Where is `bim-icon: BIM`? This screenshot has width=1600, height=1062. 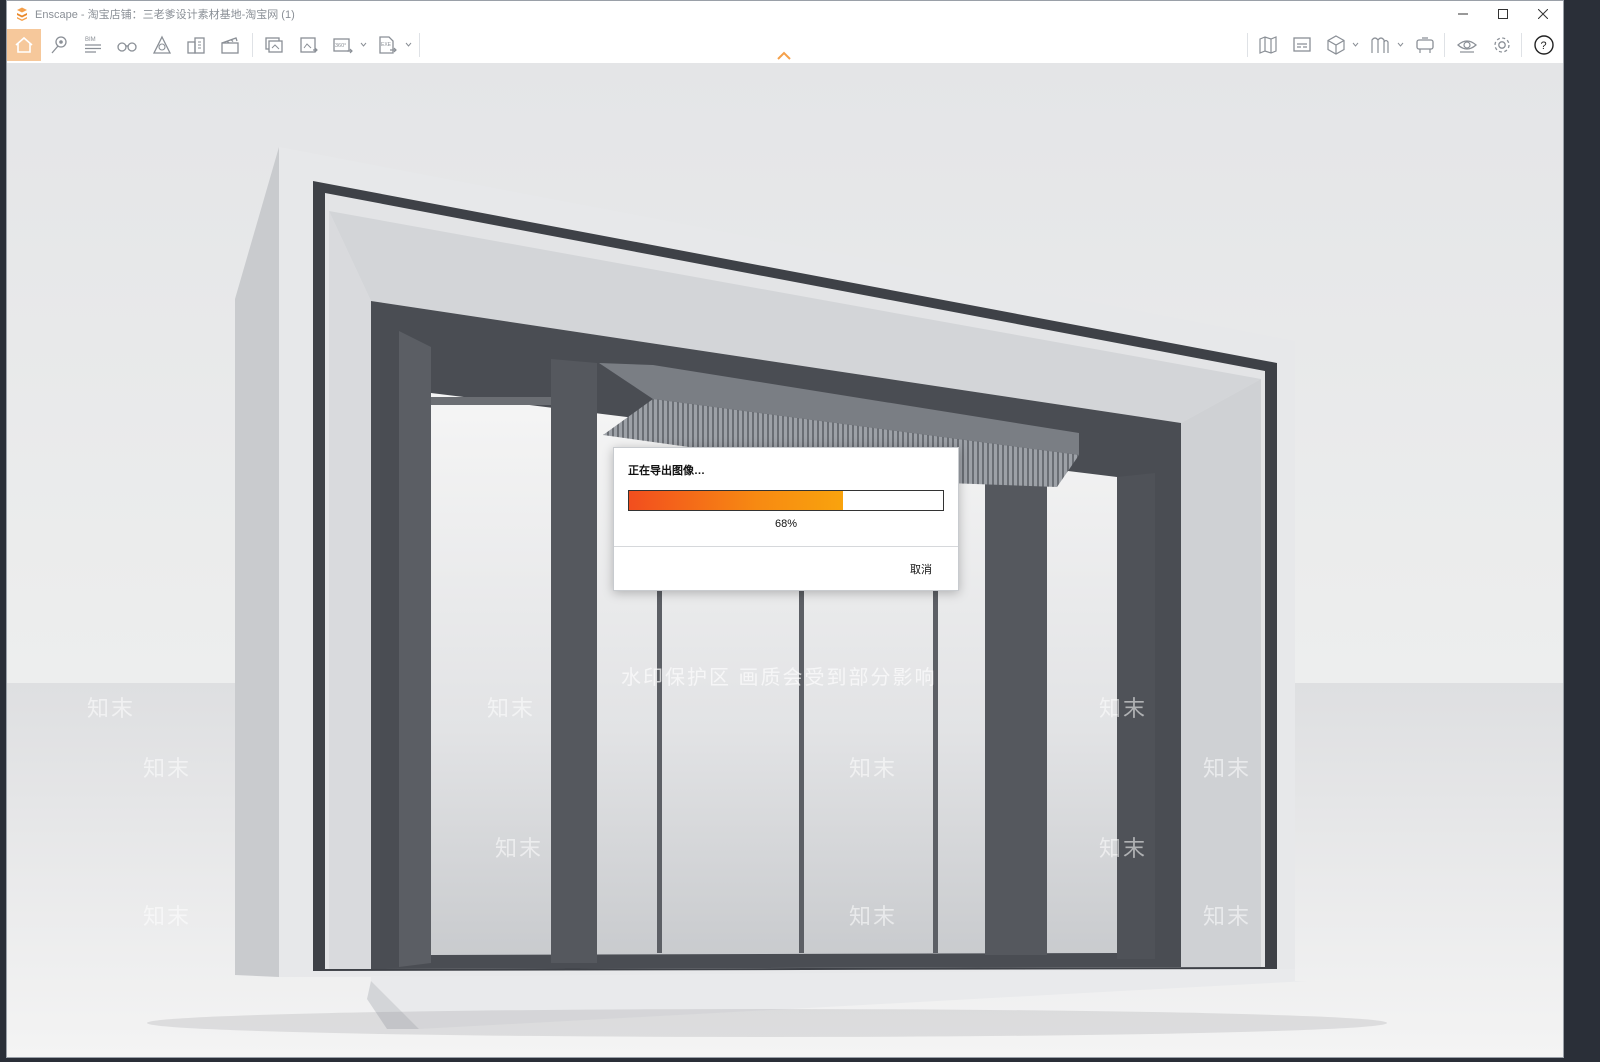
bim-icon: BIM is located at coordinates (93, 45).